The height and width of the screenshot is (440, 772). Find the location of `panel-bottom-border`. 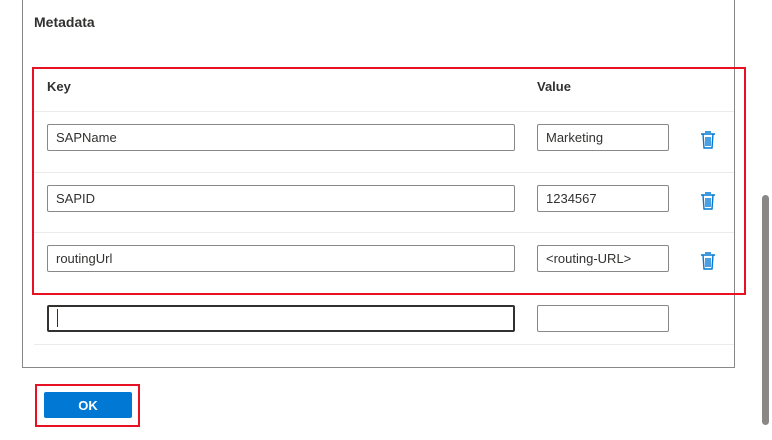

panel-bottom-border is located at coordinates (378, 367).